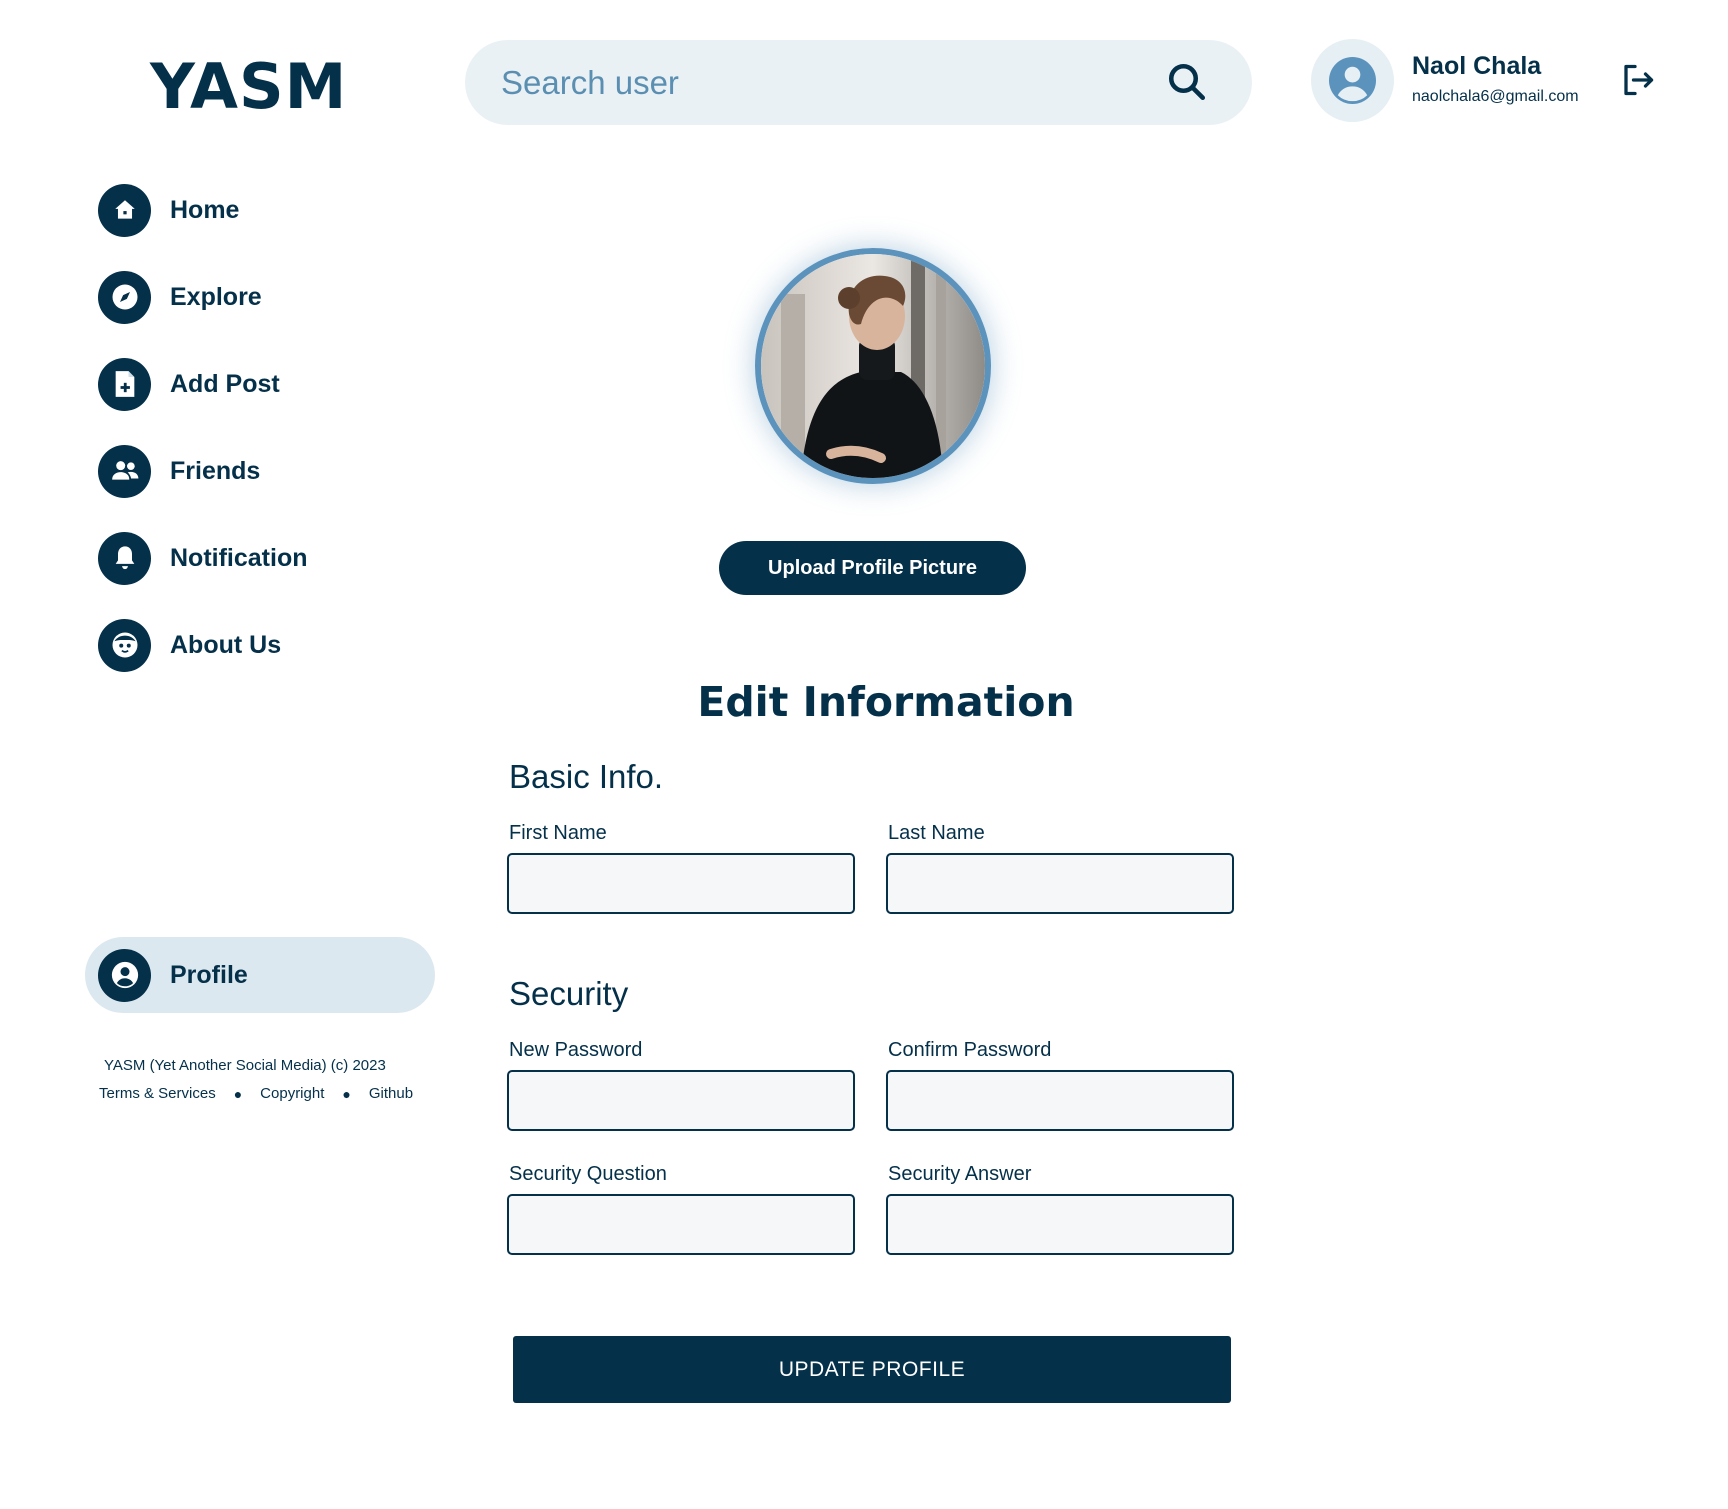 The height and width of the screenshot is (1509, 1728). What do you see at coordinates (1495, 96) in the screenshot?
I see `user-email: naolchala6@gmail.com` at bounding box center [1495, 96].